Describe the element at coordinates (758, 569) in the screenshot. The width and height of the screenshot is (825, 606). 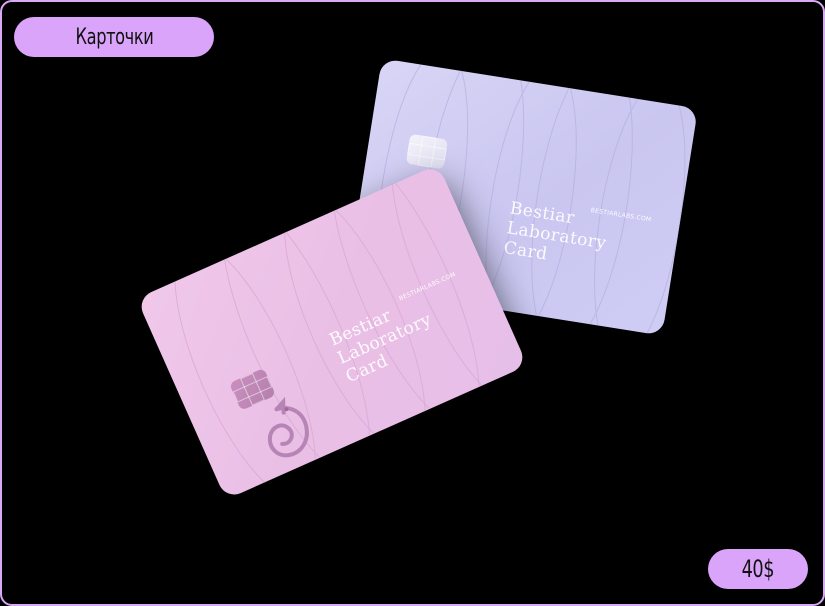
I see `price-badge: 40$` at that location.